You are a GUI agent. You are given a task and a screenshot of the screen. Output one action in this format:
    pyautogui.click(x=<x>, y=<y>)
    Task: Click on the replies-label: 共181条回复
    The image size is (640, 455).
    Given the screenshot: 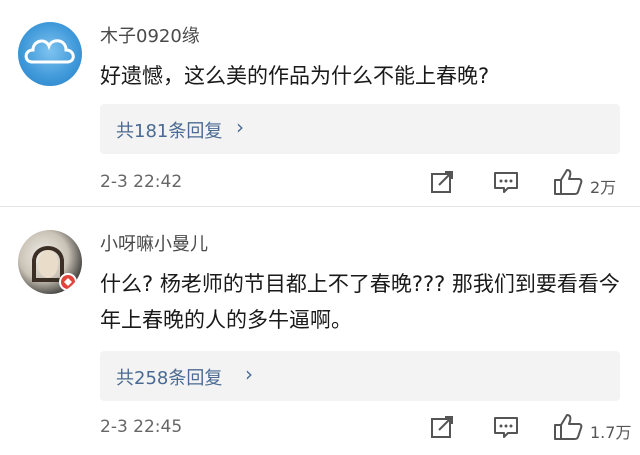 What is the action you would take?
    pyautogui.click(x=169, y=131)
    